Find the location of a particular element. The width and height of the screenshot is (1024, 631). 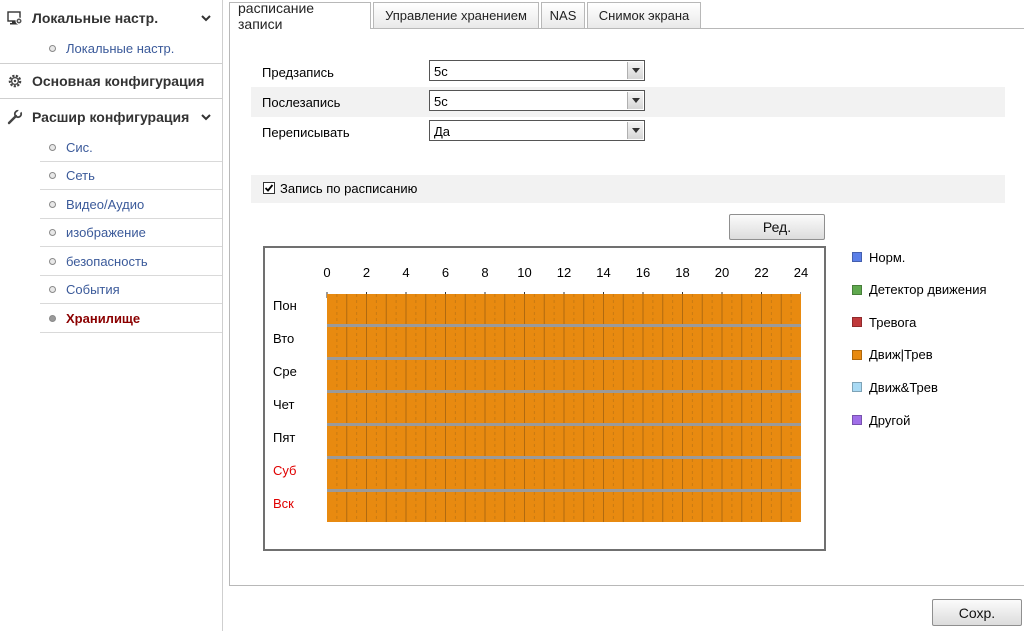

legend-item: Движ&Трев is located at coordinates (895, 387).